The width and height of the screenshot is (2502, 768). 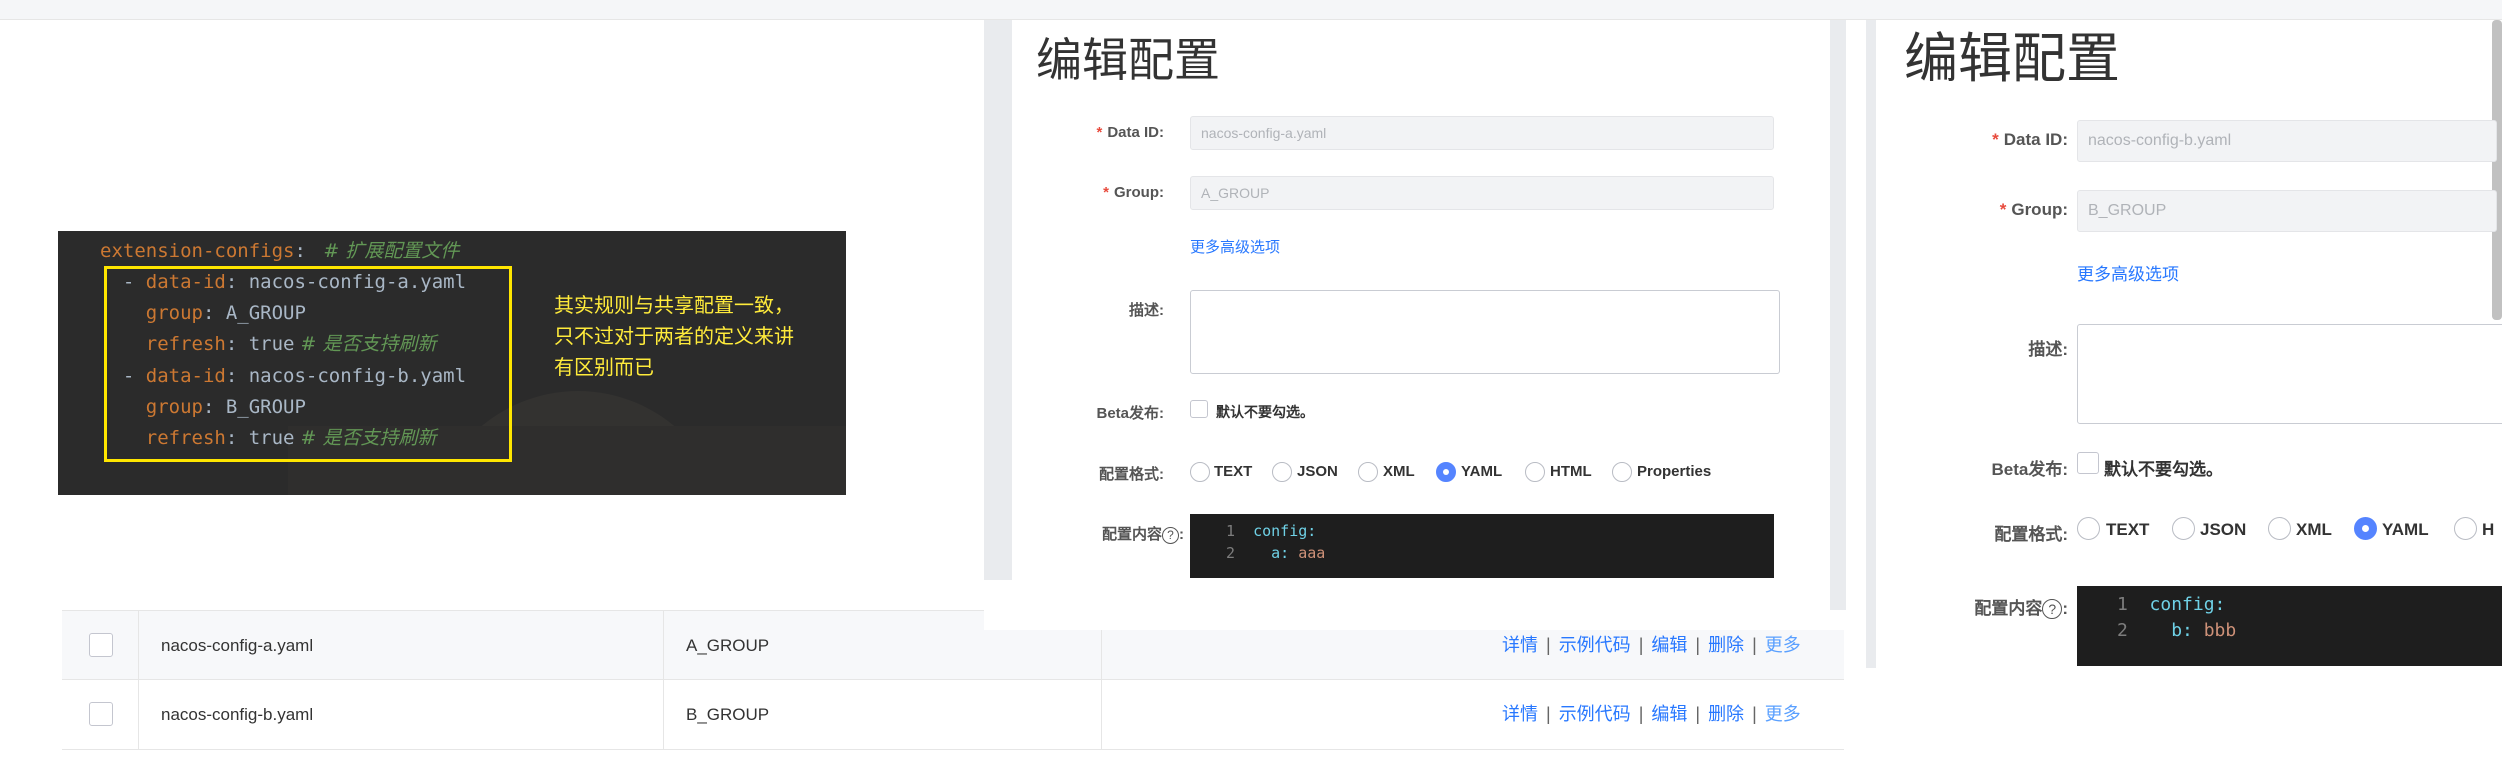 What do you see at coordinates (400, 645) in the screenshot?
I see `data-id-cell: nacos-config-a.yaml` at bounding box center [400, 645].